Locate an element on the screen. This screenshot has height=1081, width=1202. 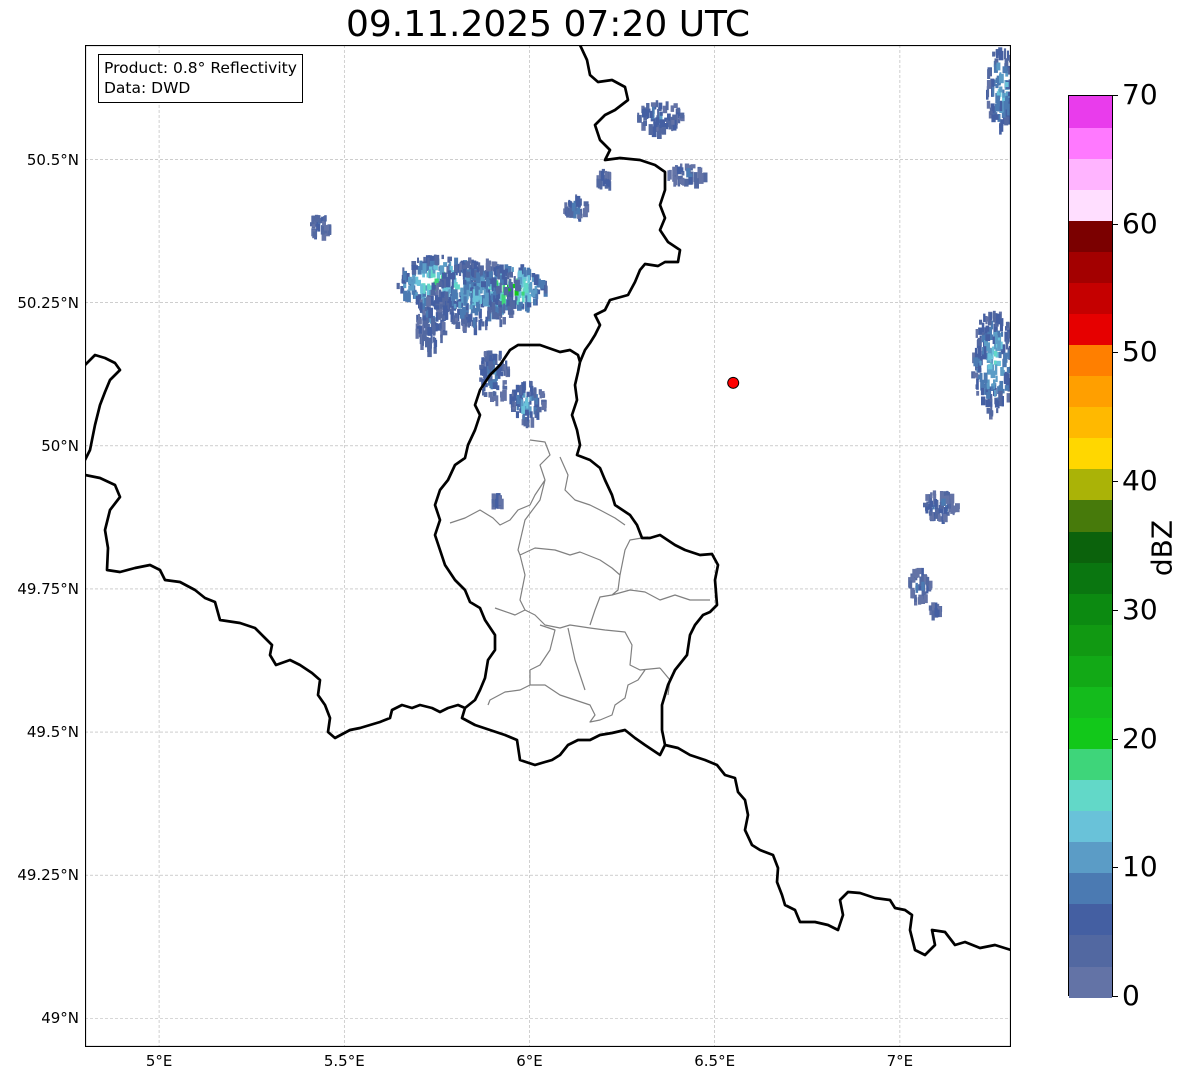
colorbar-tick-label: 10 is located at coordinates (1140, 867).